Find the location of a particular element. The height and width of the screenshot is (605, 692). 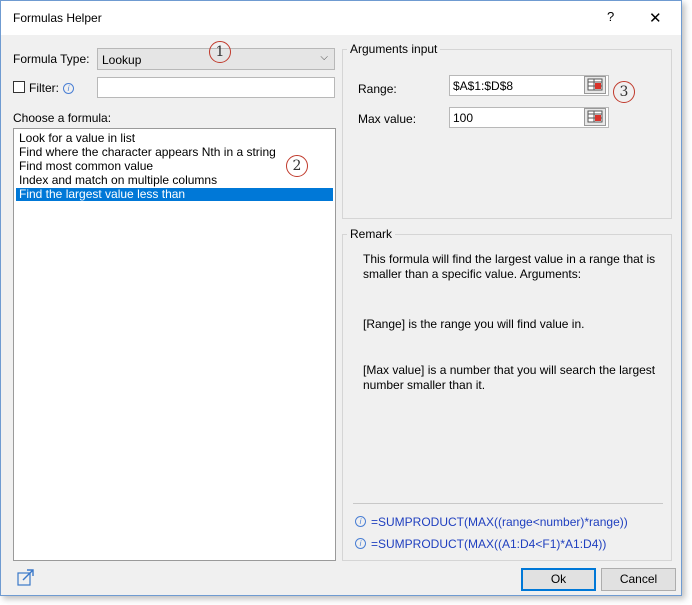

title-bar: Formulas Helper ? ✕ is located at coordinates (341, 18).